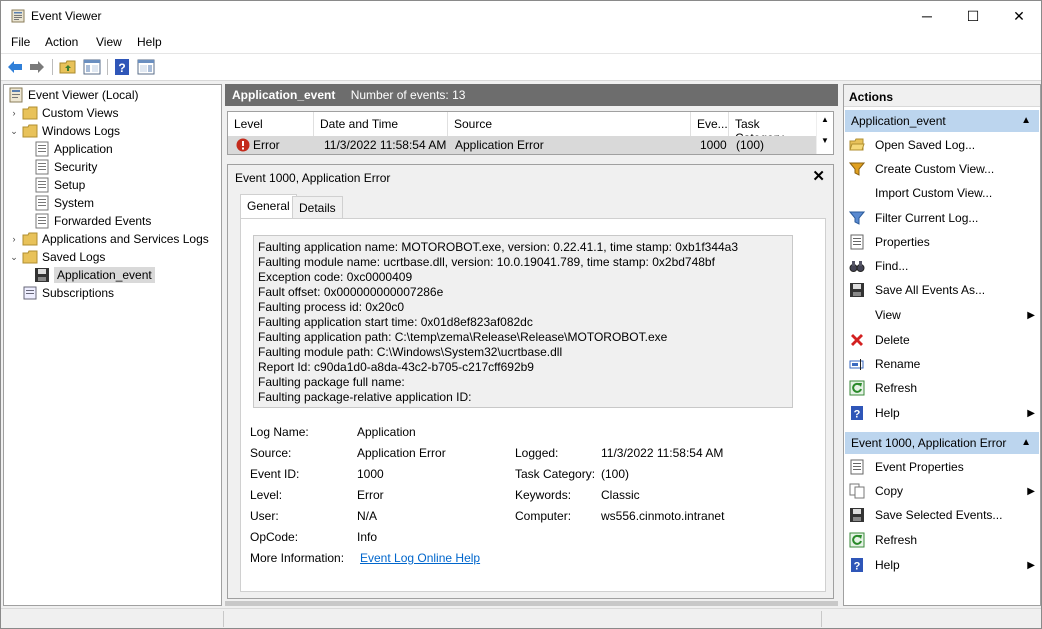 The height and width of the screenshot is (629, 1042). What do you see at coordinates (331, 307) in the screenshot?
I see `description-line: Faulting process id: 0x20c0` at bounding box center [331, 307].